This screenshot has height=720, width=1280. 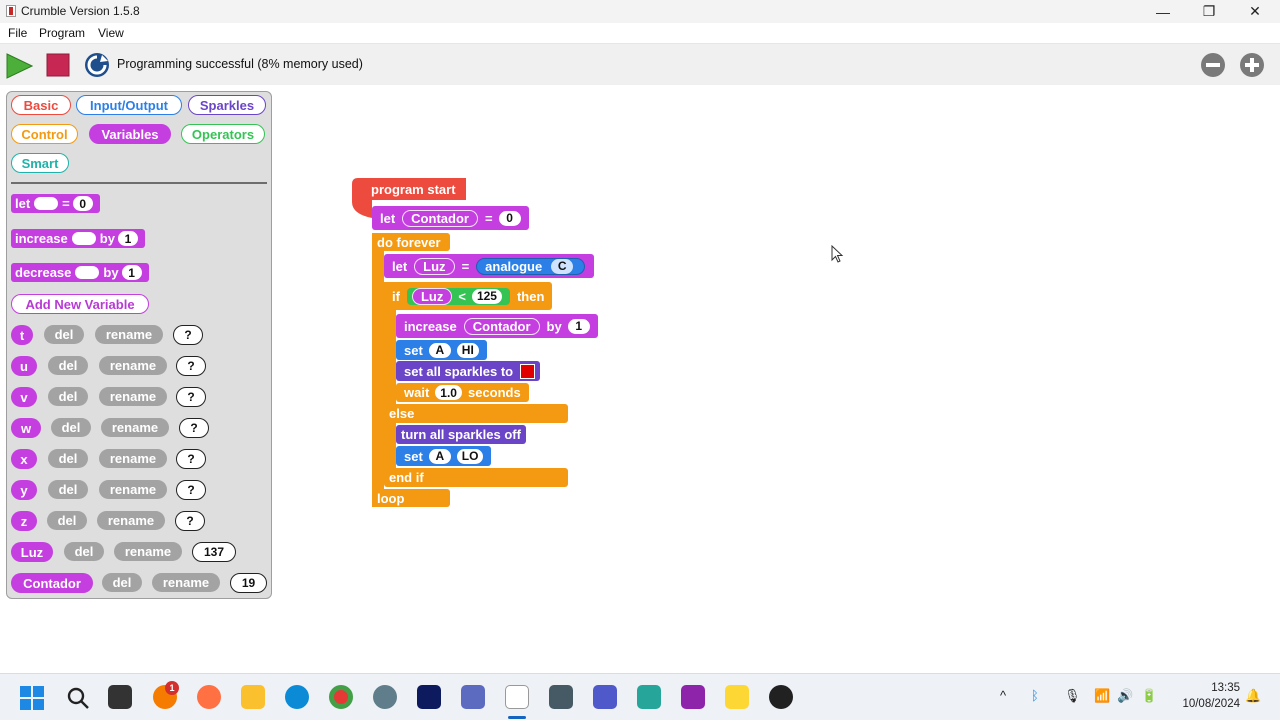 I want to click on analogue-reporter: analogue C, so click(x=531, y=266).